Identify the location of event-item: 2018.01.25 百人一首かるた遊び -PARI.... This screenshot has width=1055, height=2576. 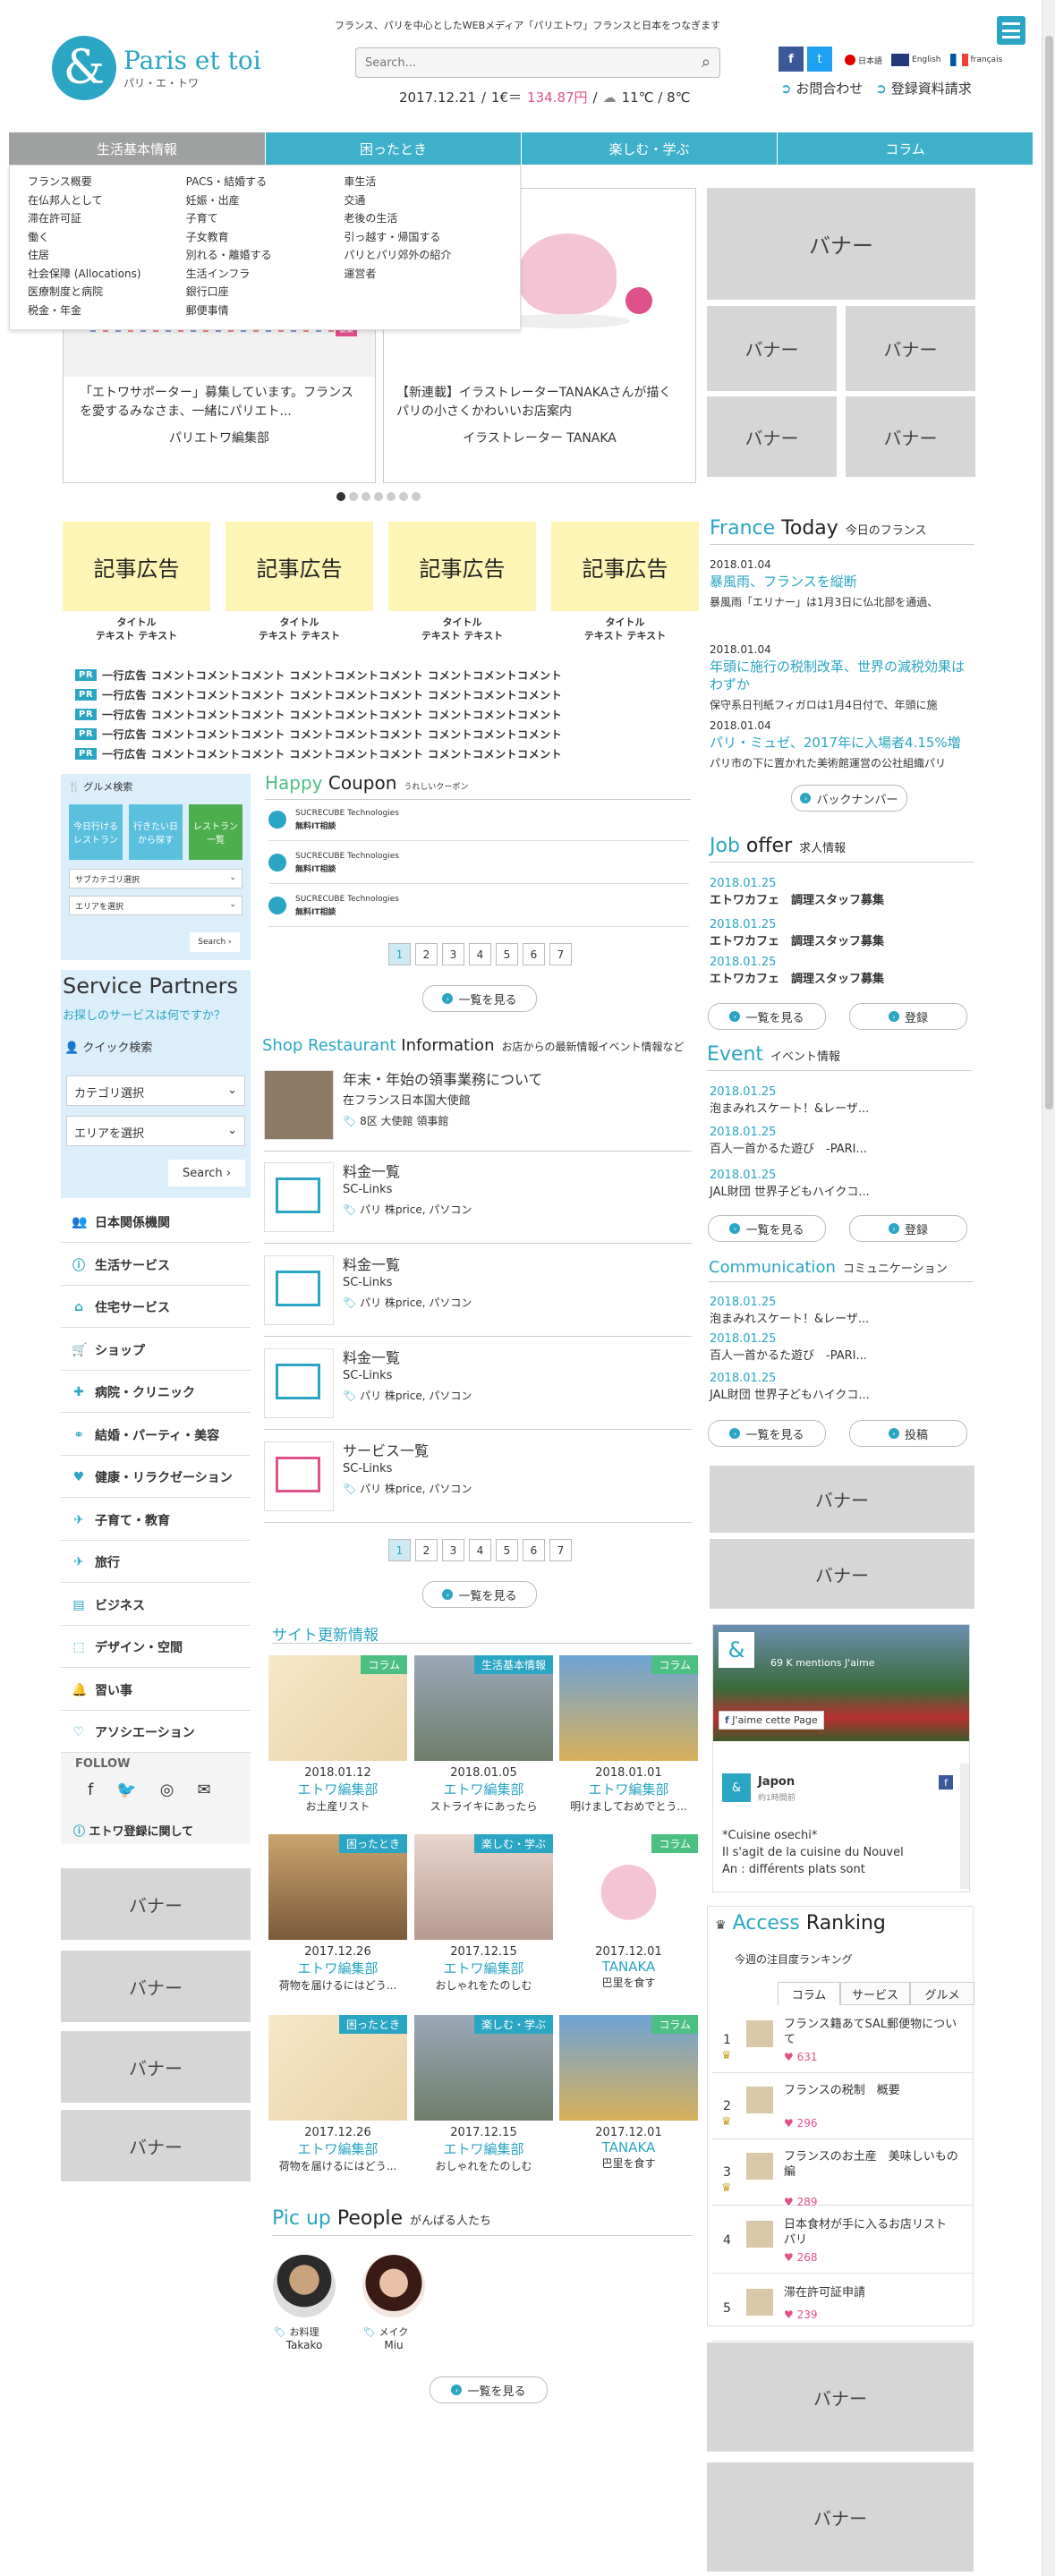
(842, 1141).